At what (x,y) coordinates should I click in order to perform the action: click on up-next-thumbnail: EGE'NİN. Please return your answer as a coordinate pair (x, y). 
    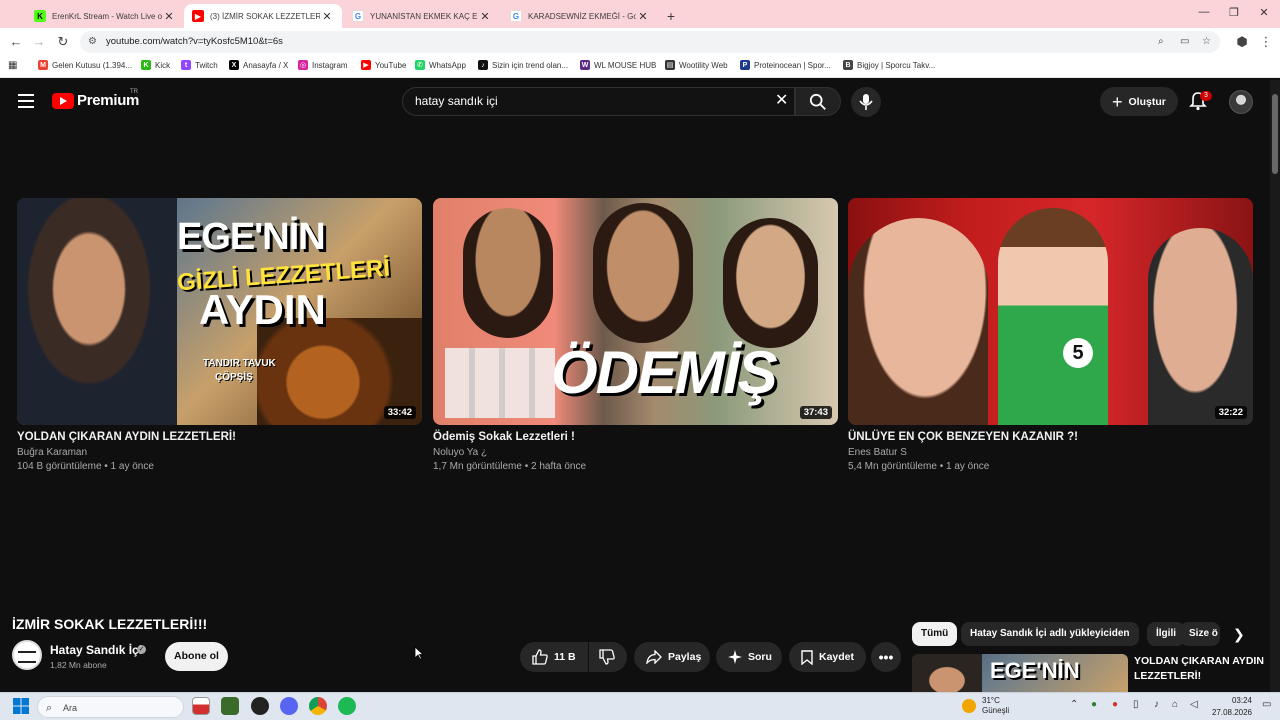
    Looking at the image, I should click on (1020, 673).